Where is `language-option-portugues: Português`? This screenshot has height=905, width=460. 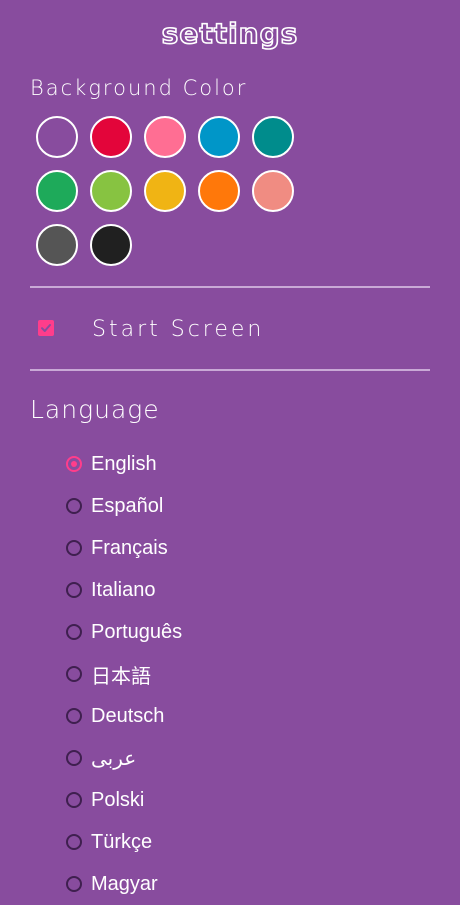 language-option-portugues: Português is located at coordinates (215, 632).